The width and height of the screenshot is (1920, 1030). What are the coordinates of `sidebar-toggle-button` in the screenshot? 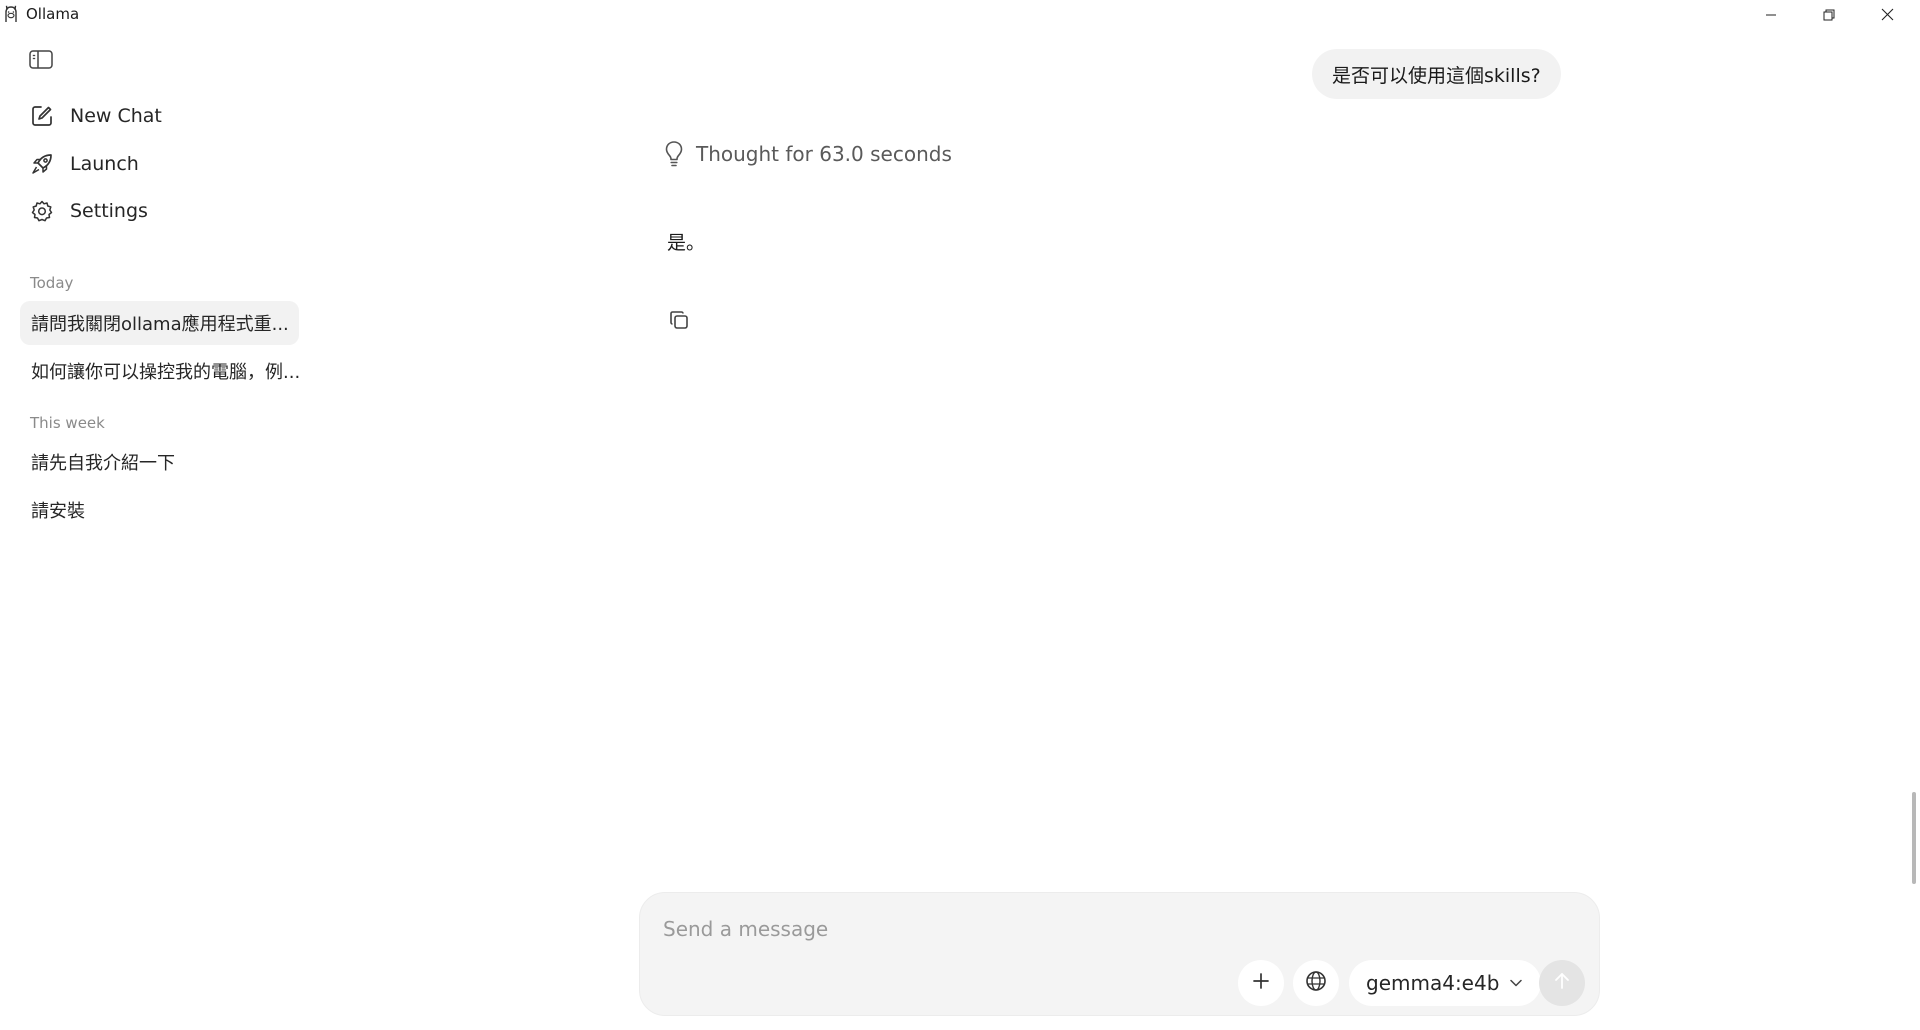 It's located at (41, 61).